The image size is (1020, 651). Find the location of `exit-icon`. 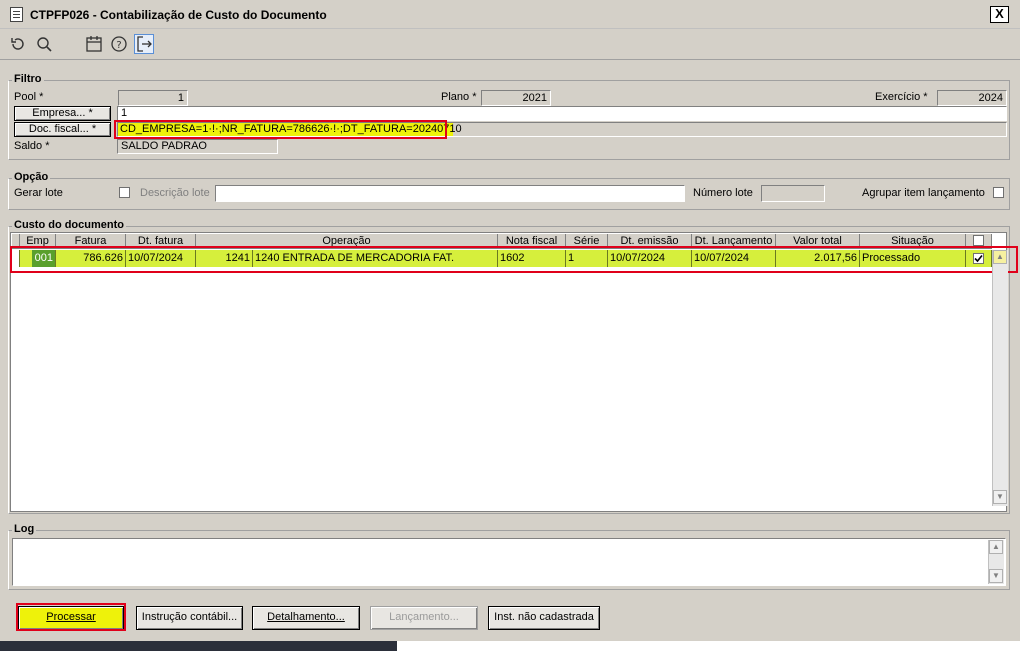

exit-icon is located at coordinates (144, 44).